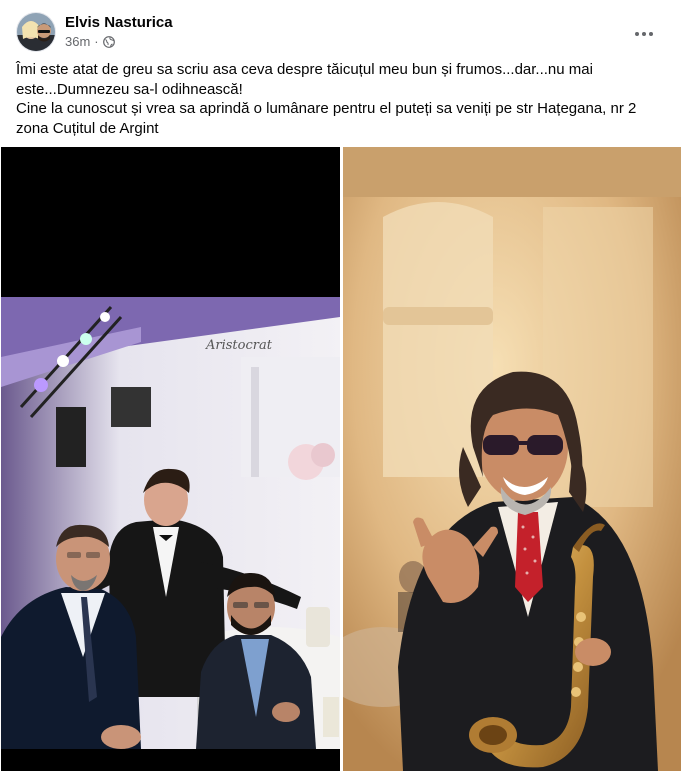 The width and height of the screenshot is (685, 771). I want to click on more-options-button, so click(644, 34).